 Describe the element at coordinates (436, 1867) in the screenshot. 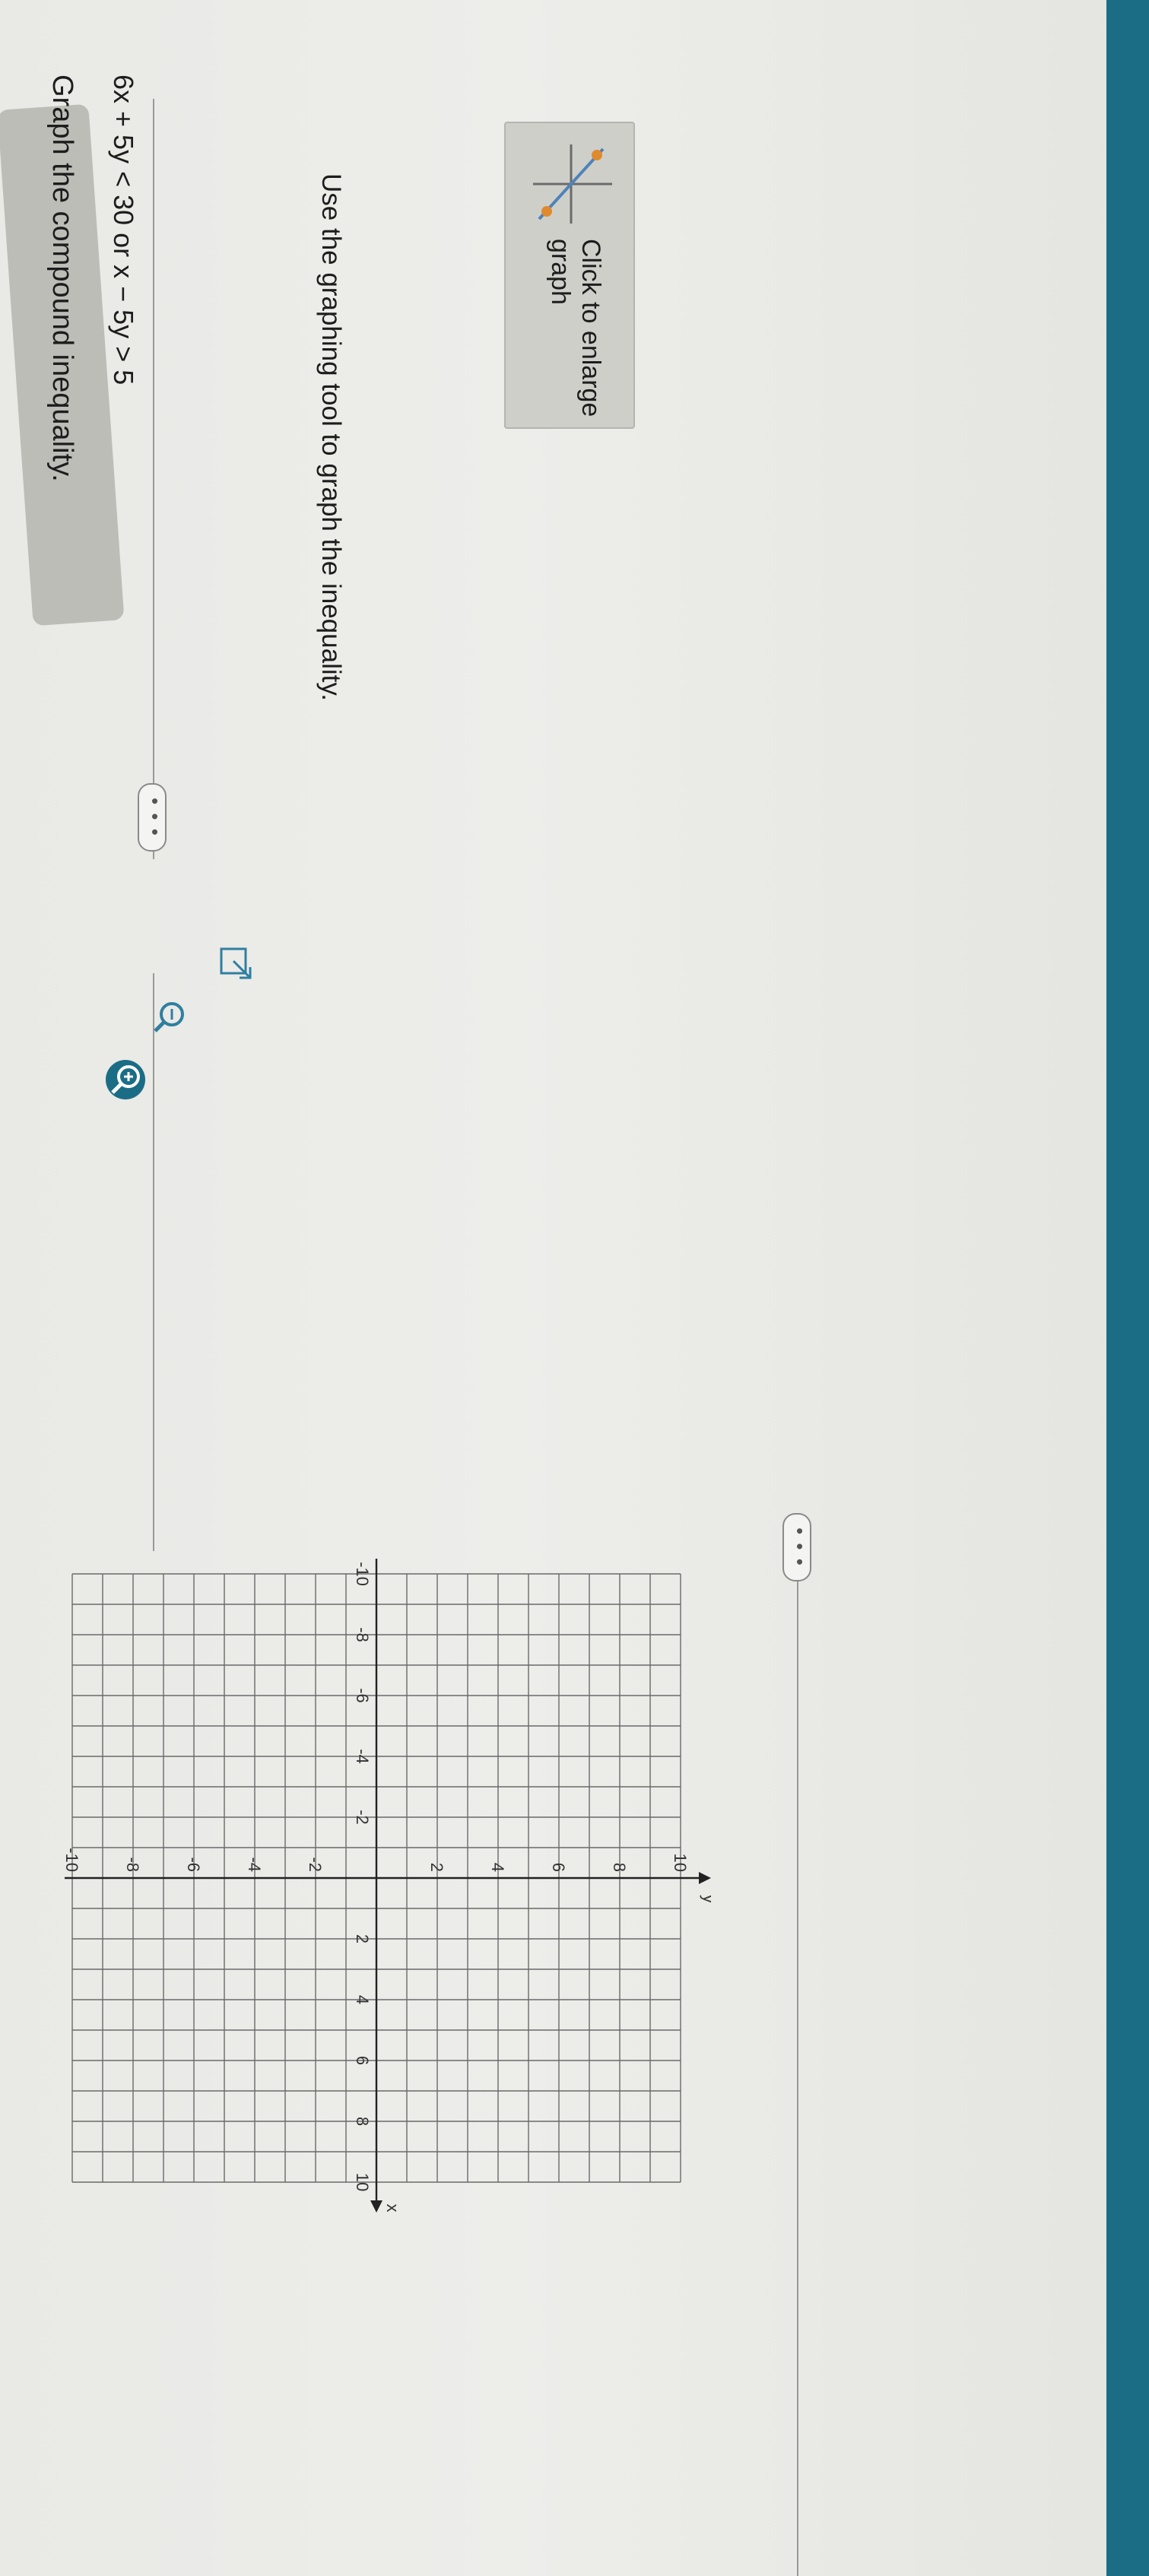

I see `y-tick-label: 2` at that location.